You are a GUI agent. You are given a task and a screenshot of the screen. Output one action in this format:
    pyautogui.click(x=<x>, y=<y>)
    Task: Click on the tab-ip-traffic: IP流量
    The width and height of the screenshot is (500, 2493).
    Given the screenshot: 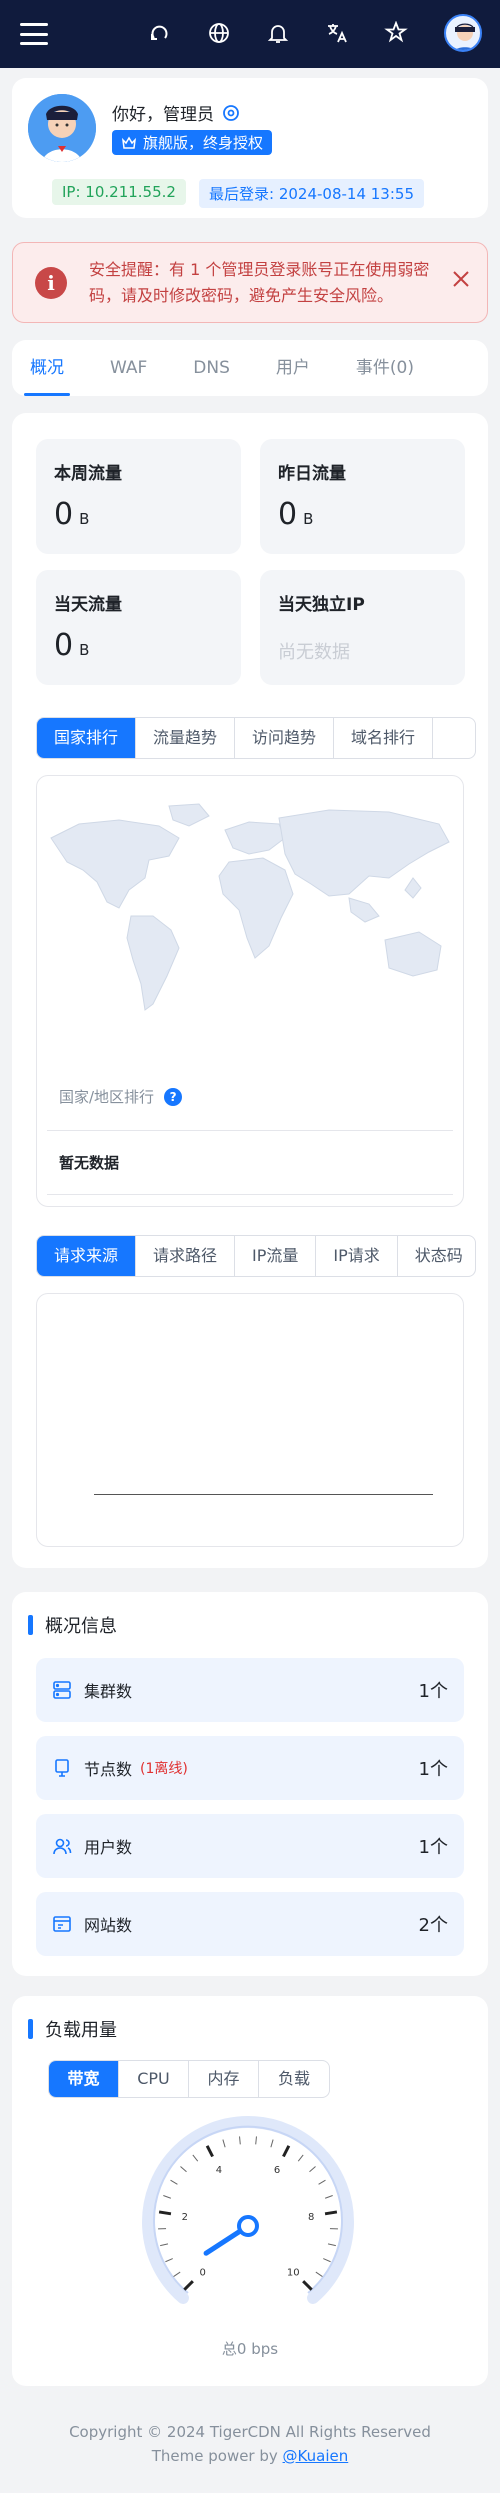 What is the action you would take?
    pyautogui.click(x=276, y=1256)
    